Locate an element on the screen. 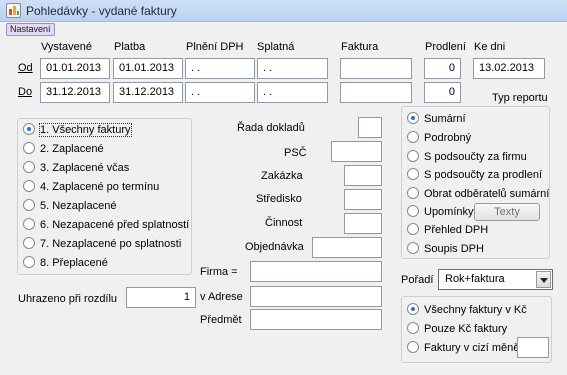  filter-option-label: 2. Zaplacené is located at coordinates (72, 149).